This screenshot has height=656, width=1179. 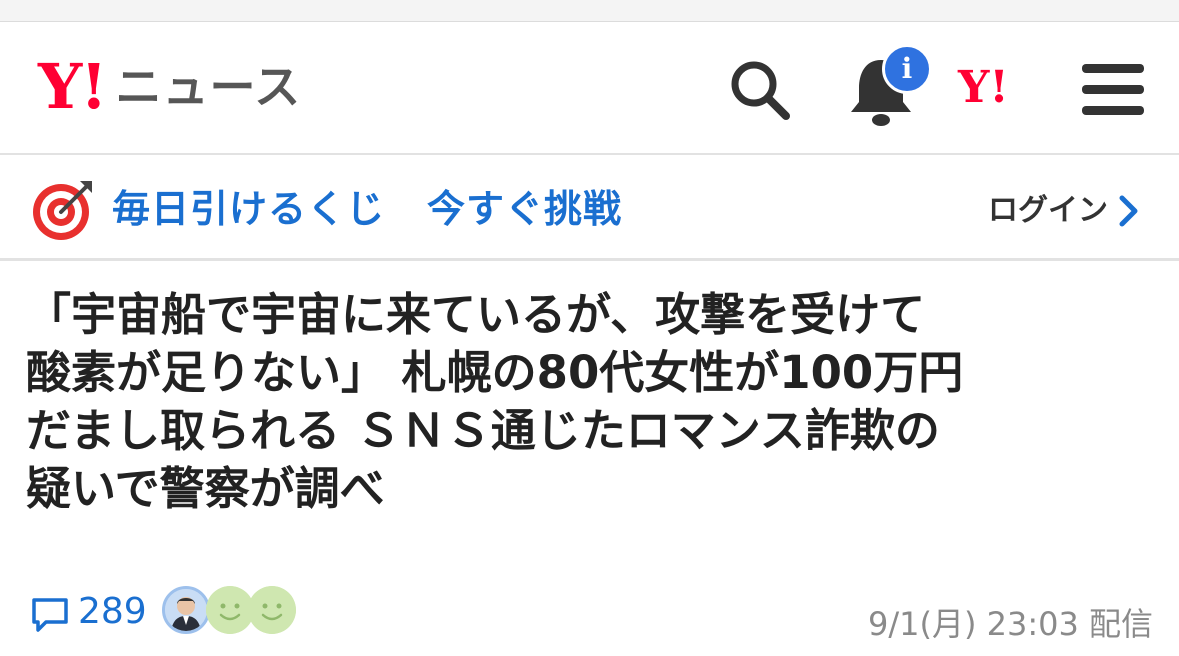 I want to click on target-icon, so click(x=62, y=210).